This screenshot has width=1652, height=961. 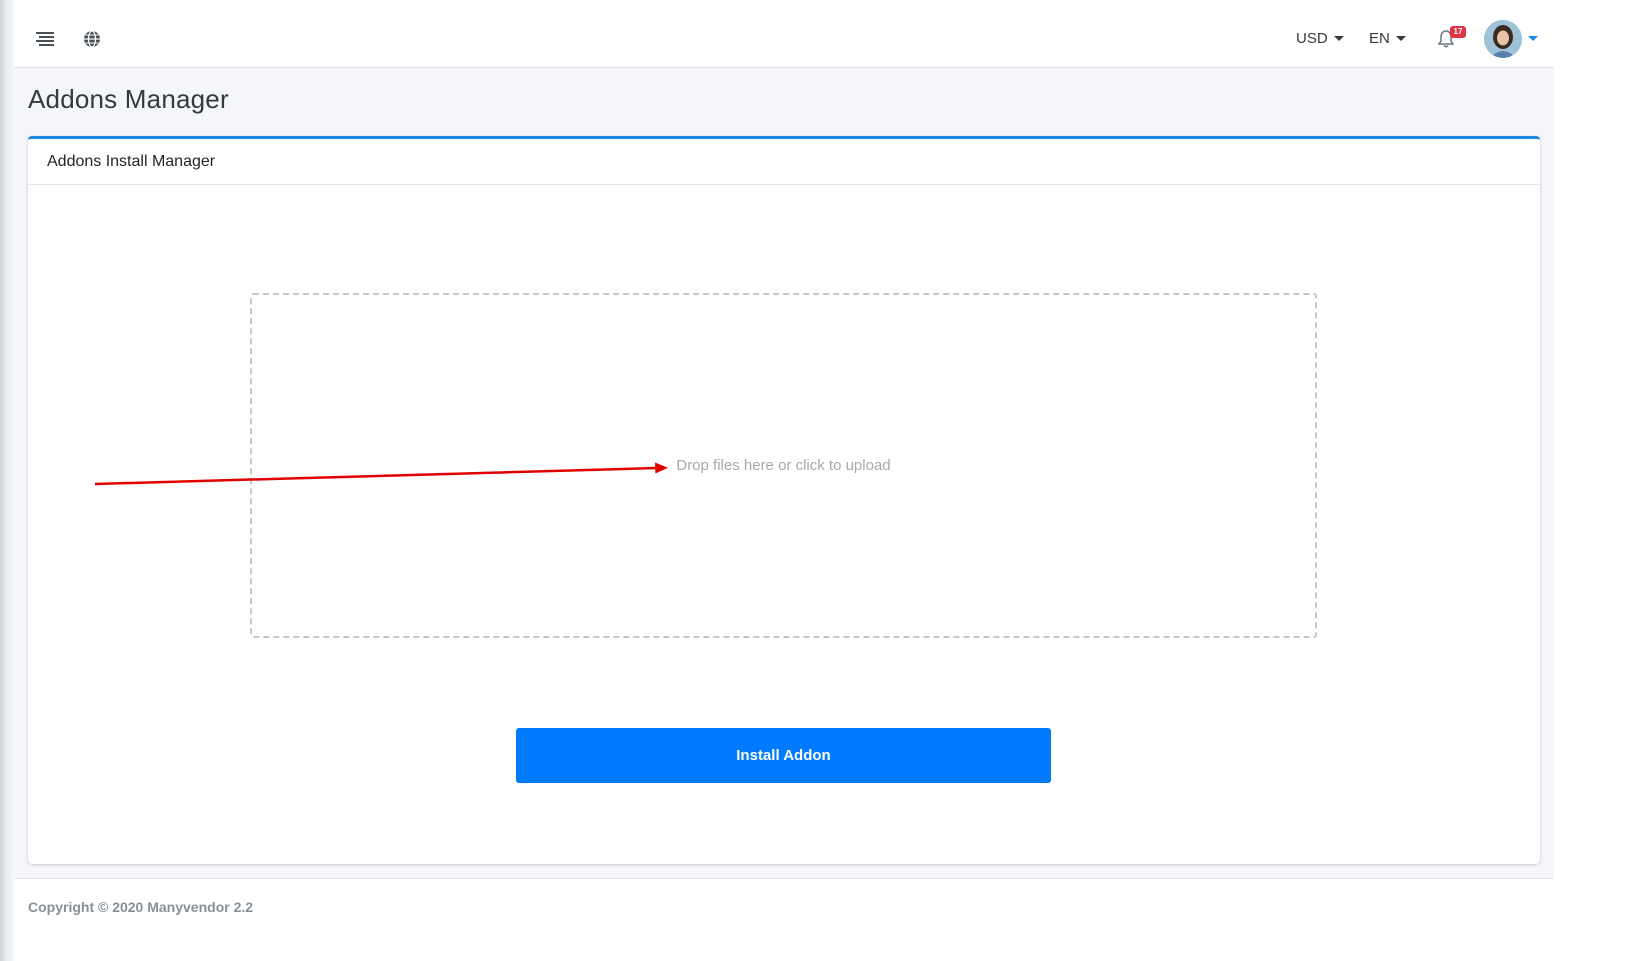 I want to click on notifications-button: 17, so click(x=1451, y=38).